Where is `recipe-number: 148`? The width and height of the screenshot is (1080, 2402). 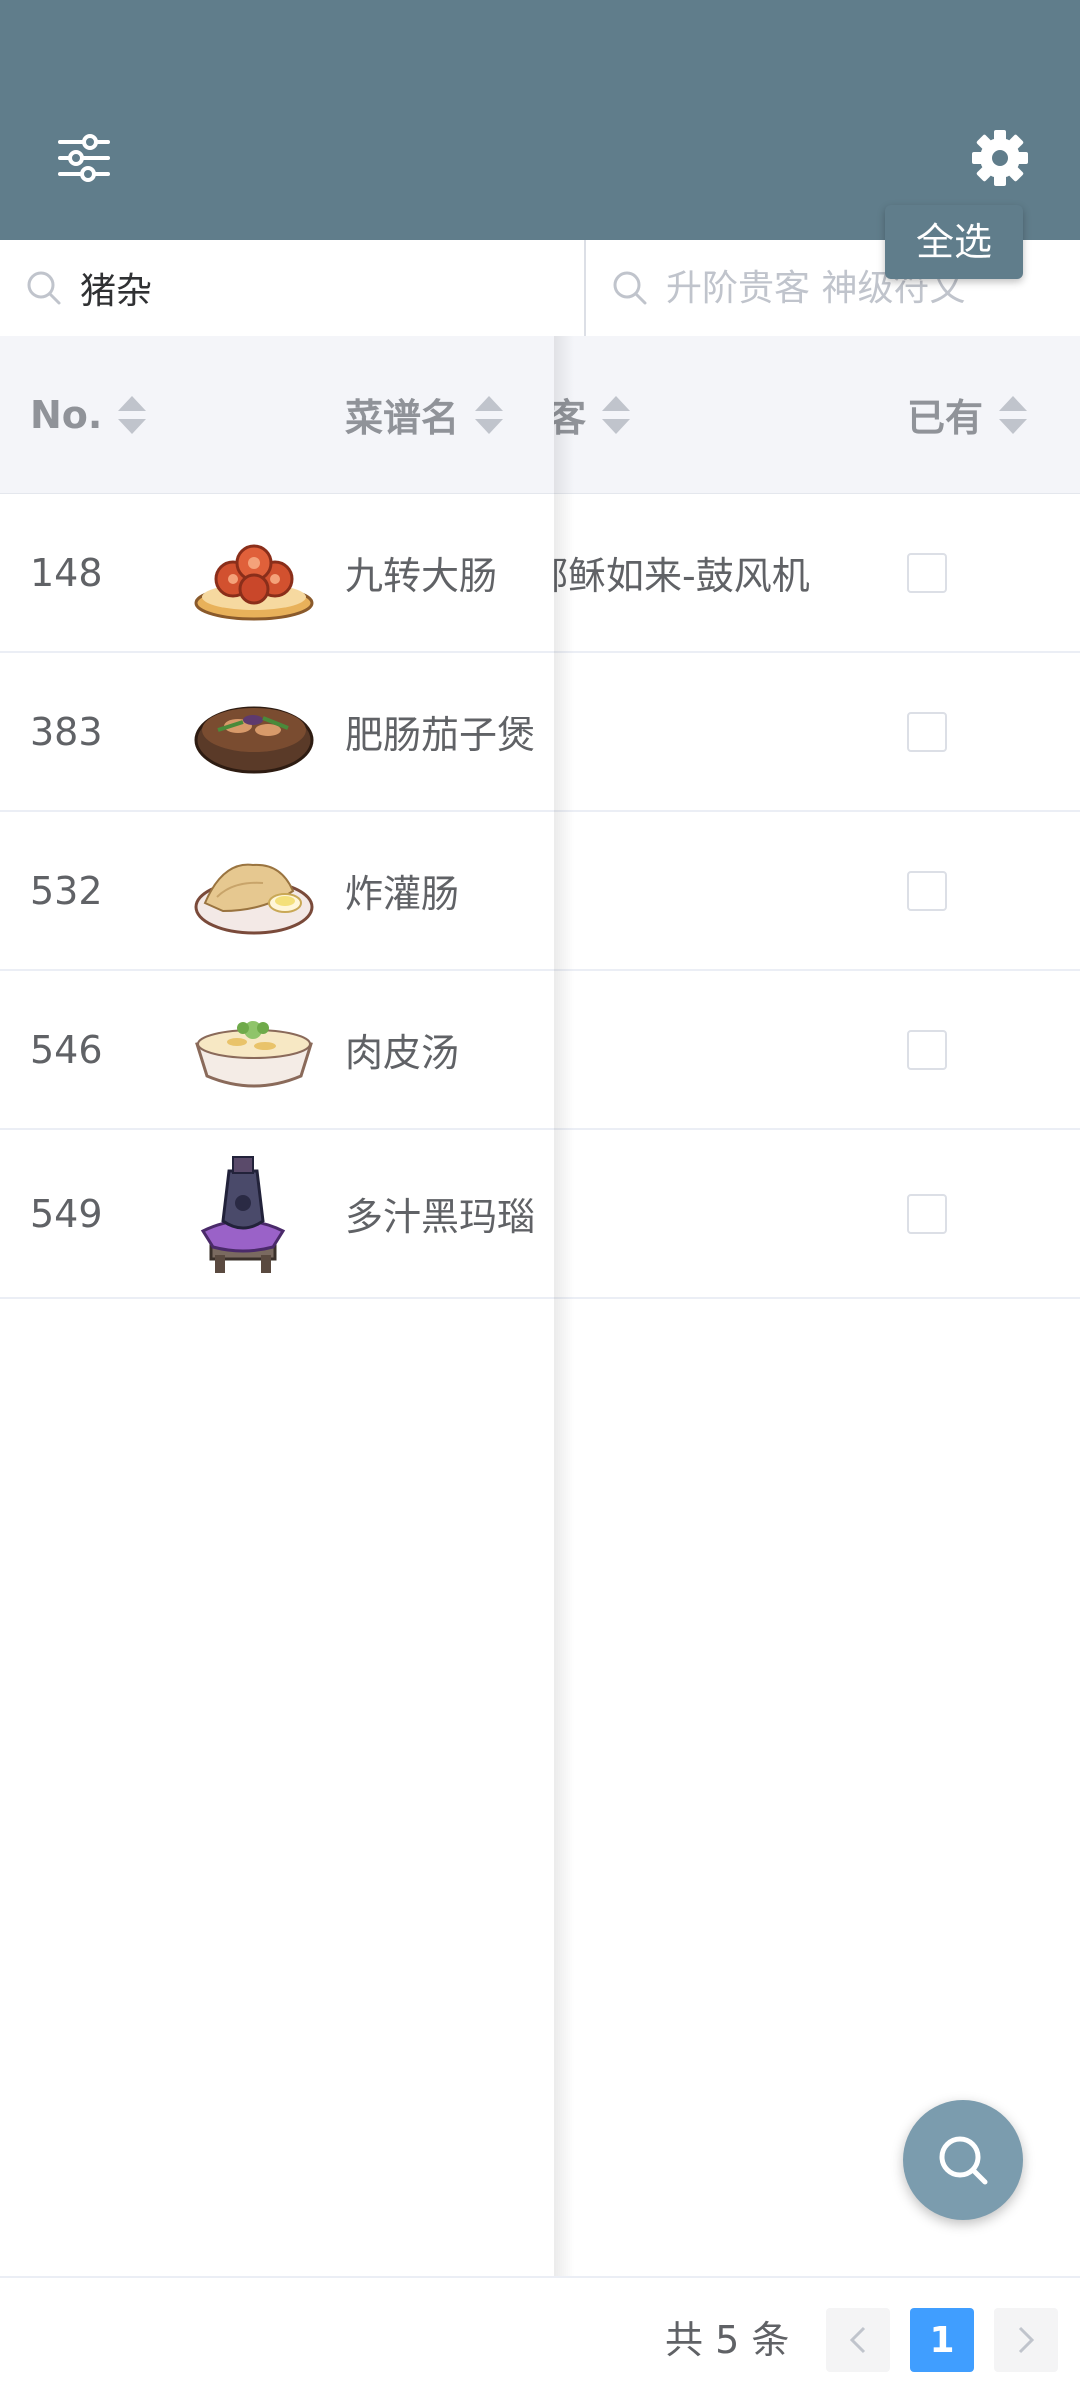 recipe-number: 148 is located at coordinates (66, 572).